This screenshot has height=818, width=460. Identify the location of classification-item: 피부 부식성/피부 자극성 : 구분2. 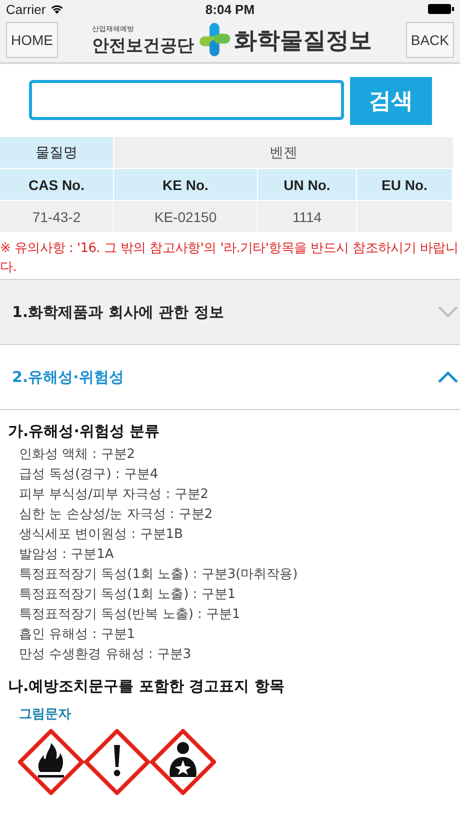
(114, 495).